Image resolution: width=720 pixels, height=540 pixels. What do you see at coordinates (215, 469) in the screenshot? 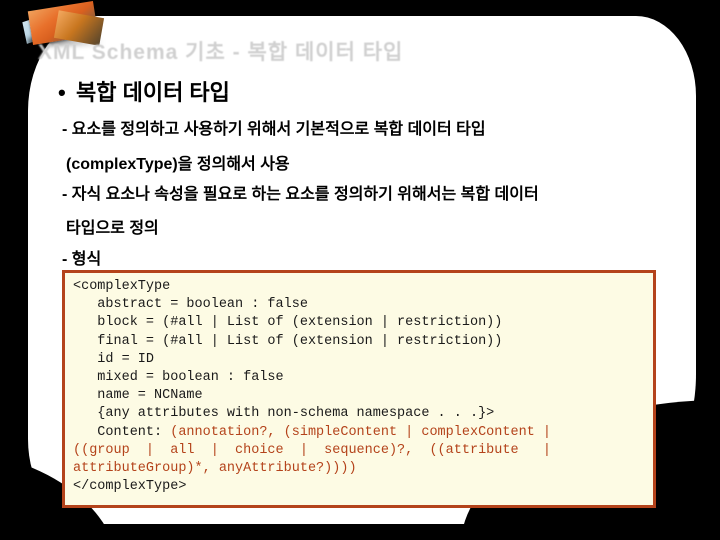
I see `code-token: attributeGroup)*, anyAttribute?))))` at bounding box center [215, 469].